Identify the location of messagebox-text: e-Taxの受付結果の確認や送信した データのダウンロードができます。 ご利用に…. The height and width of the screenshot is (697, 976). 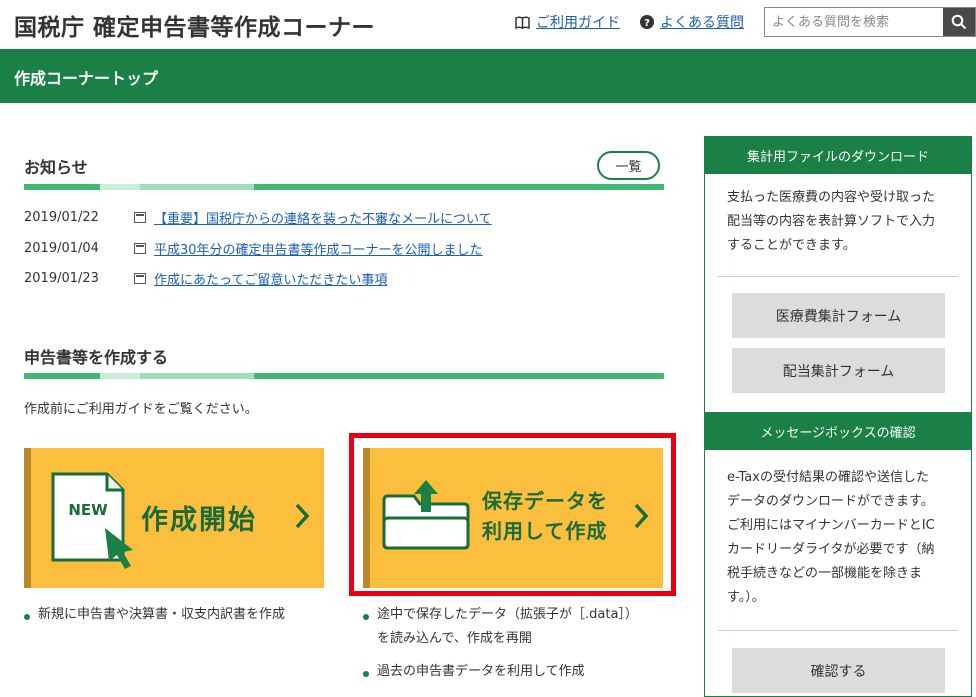
(842, 538).